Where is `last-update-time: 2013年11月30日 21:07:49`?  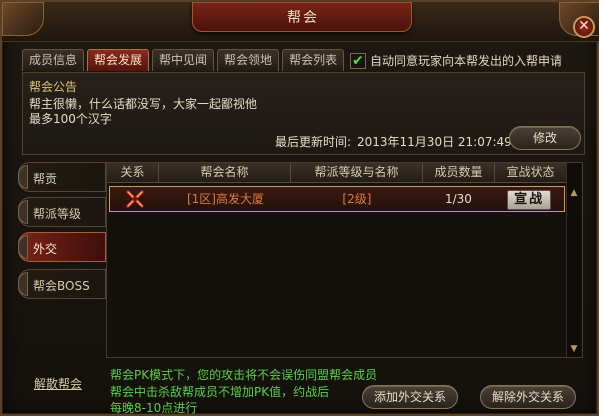
last-update-time: 2013年11月30日 21:07:49 is located at coordinates (434, 142).